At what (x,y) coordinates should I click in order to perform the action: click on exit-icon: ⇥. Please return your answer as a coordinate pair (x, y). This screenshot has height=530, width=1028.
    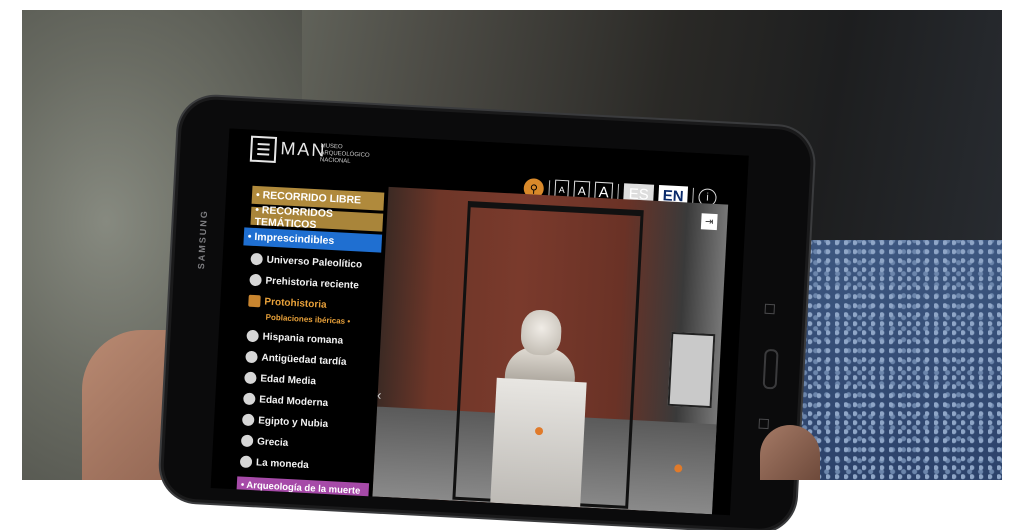
    Looking at the image, I should click on (709, 222).